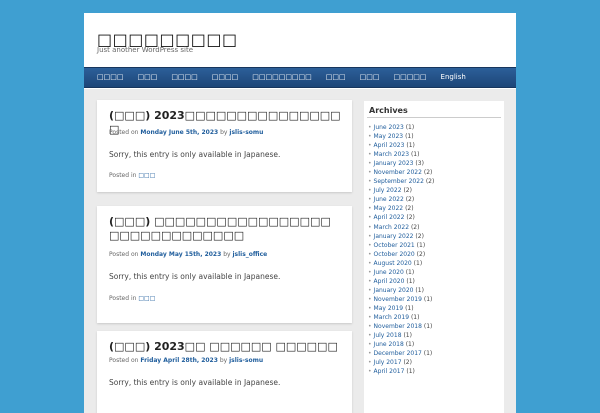 This screenshot has width=600, height=413. Describe the element at coordinates (389, 371) in the screenshot. I see `archive-link: April 2017` at that location.